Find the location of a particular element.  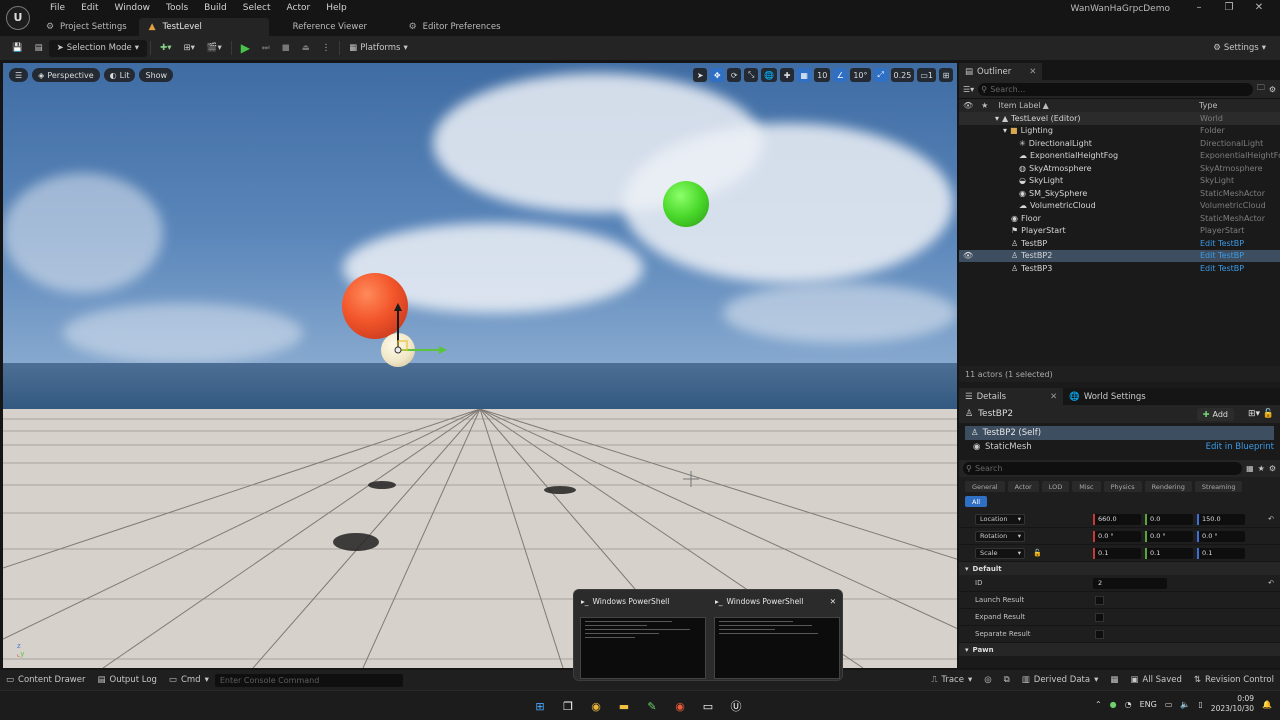

viewport-menu-icon: ☰ is located at coordinates (19, 75).